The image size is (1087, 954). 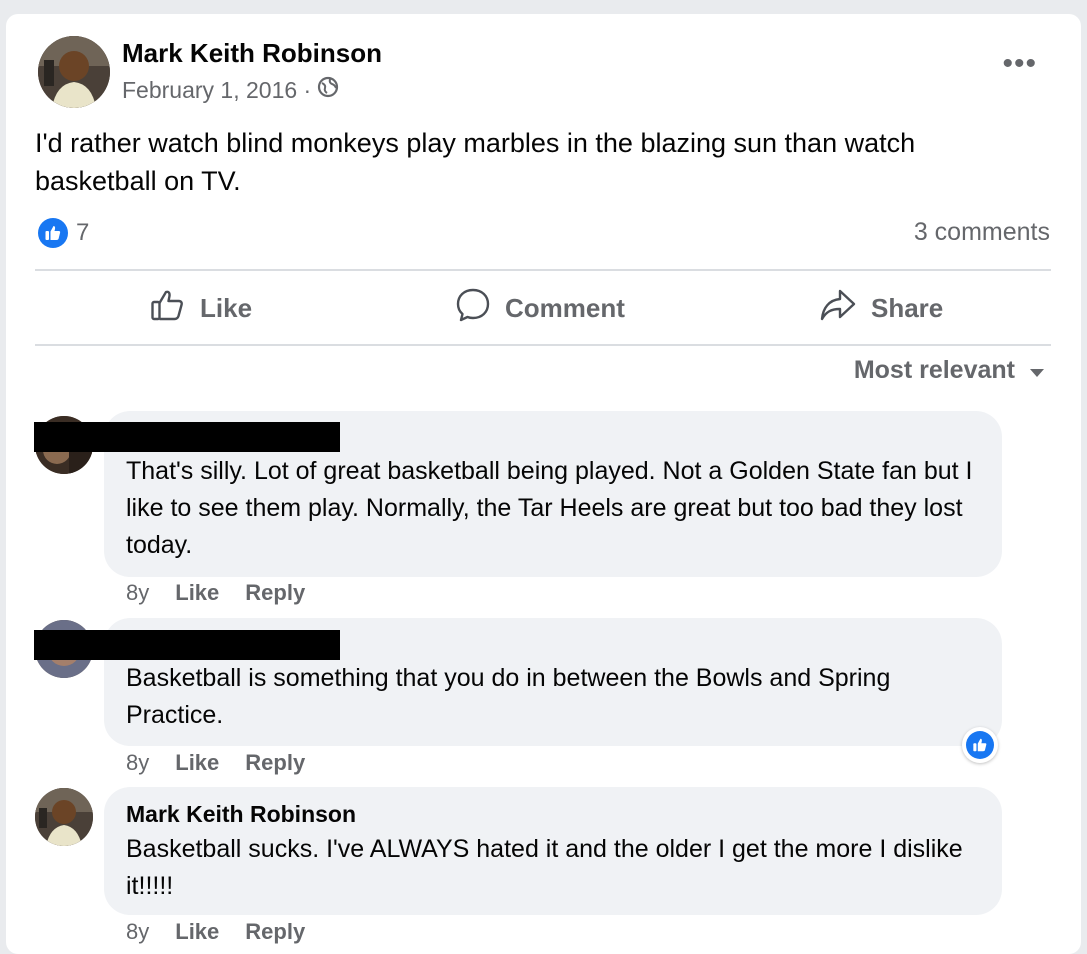 I want to click on like-label: Like, so click(x=226, y=307).